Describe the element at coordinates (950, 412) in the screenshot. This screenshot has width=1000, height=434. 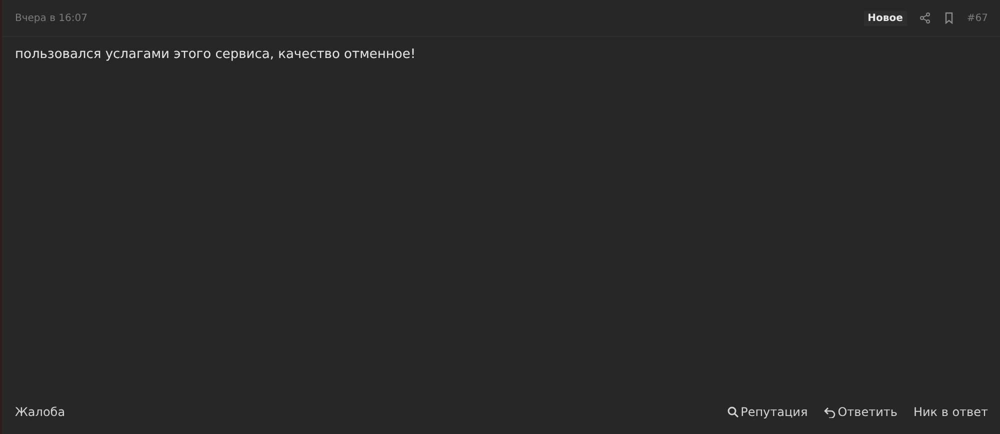
I see `quote-nick-link: Ник в ответ` at that location.